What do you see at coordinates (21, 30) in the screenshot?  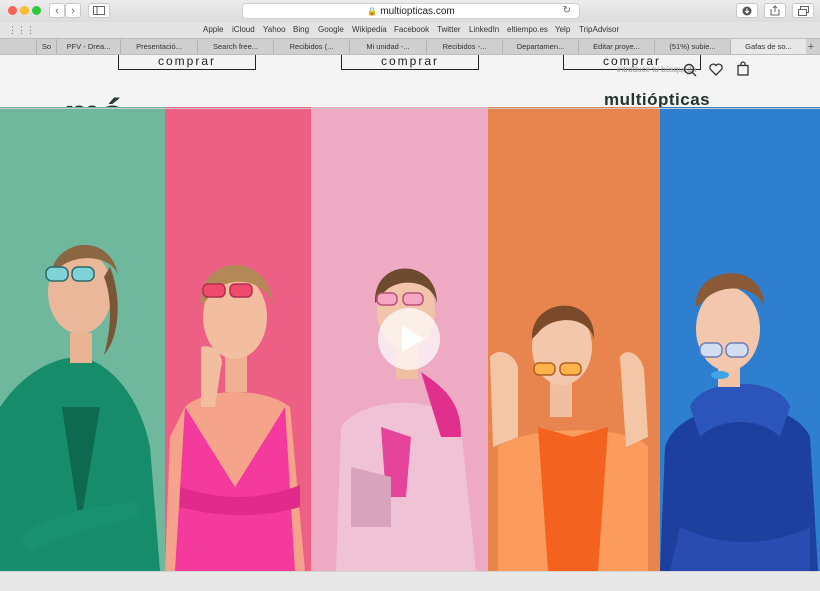 I see `grid-icon: ⋮⋮⋮` at bounding box center [21, 30].